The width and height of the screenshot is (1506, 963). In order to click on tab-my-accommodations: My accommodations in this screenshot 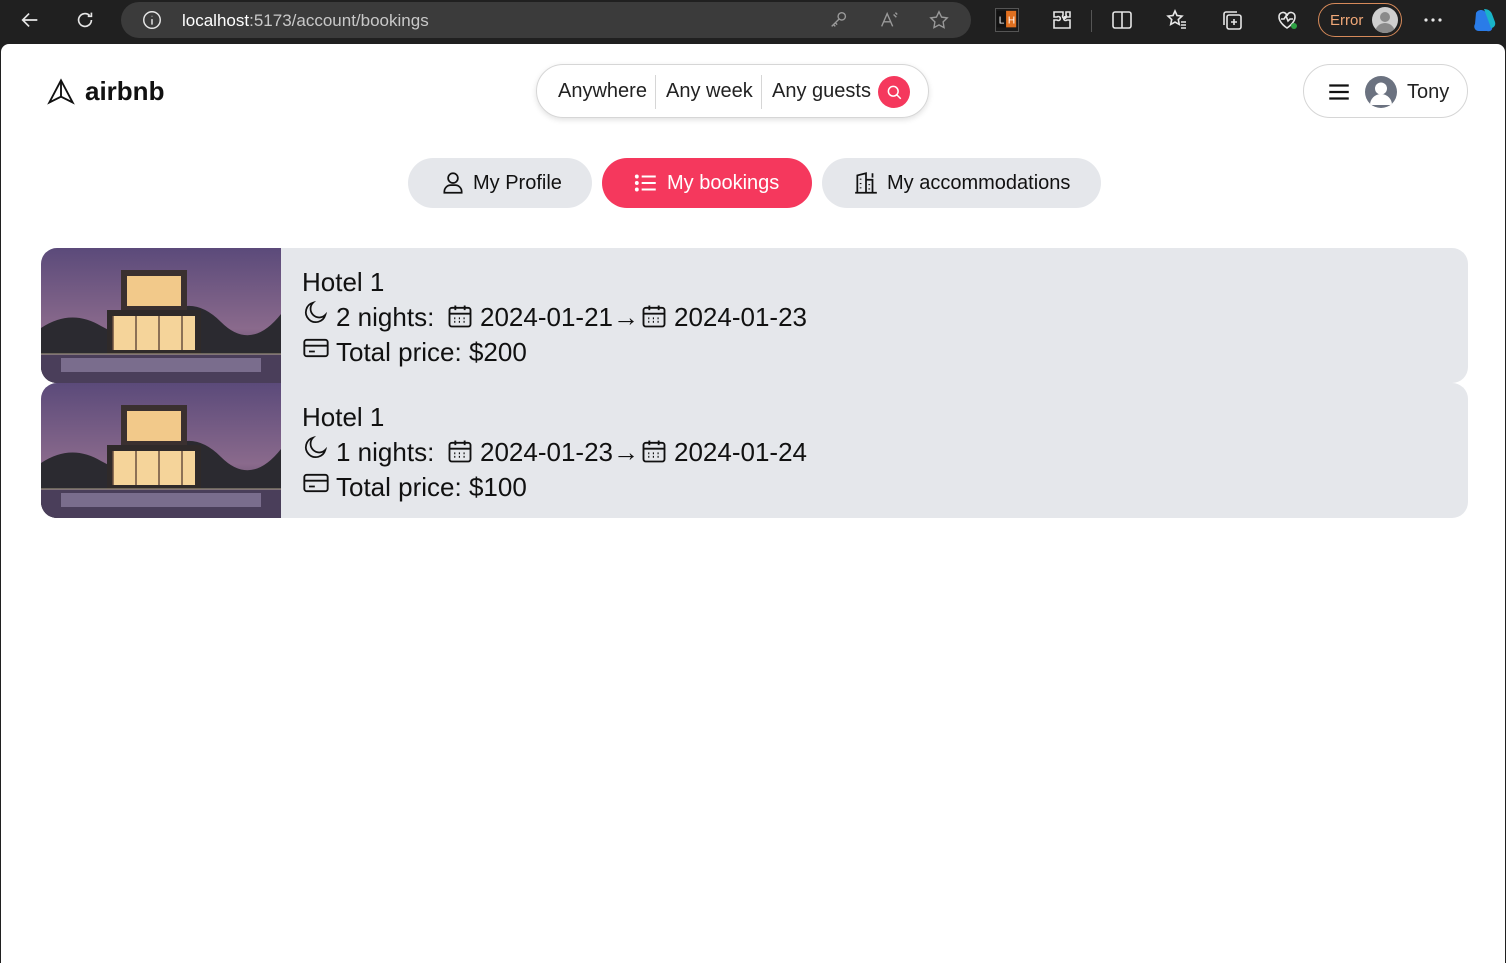, I will do `click(961, 183)`.